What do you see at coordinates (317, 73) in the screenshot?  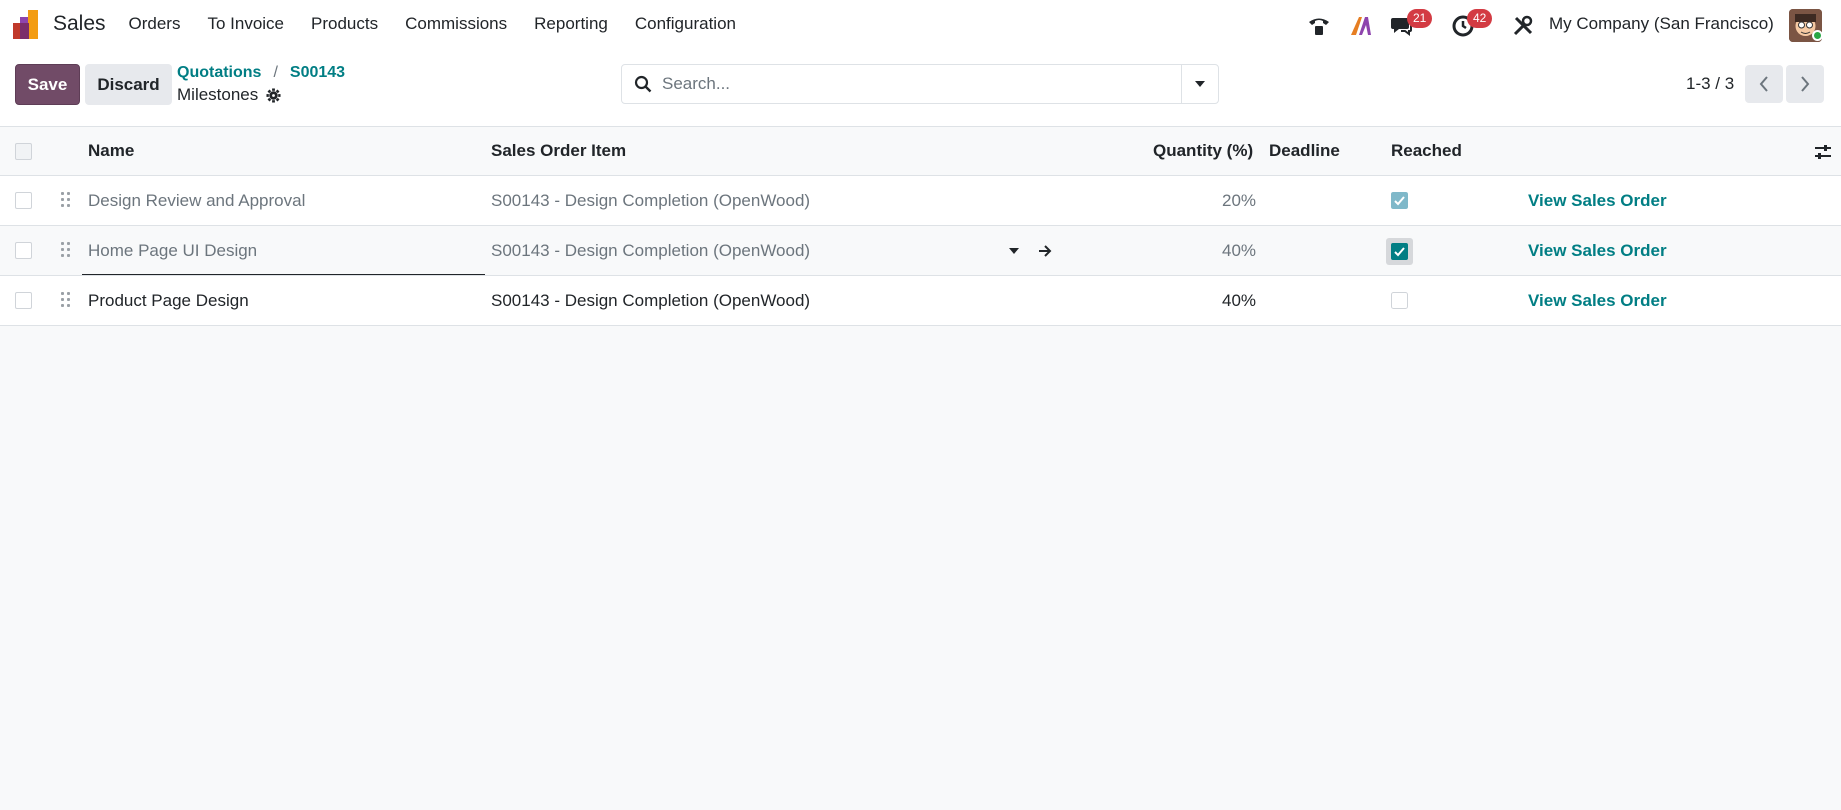 I see `breadcrumb-order: S00143` at bounding box center [317, 73].